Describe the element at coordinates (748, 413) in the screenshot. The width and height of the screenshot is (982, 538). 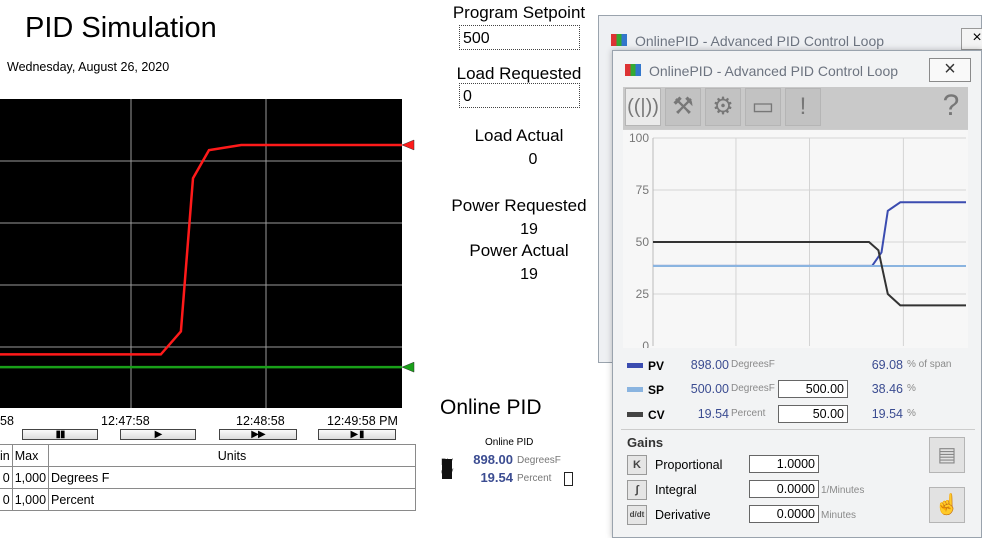
I see `cv-row-unit: Percent` at that location.